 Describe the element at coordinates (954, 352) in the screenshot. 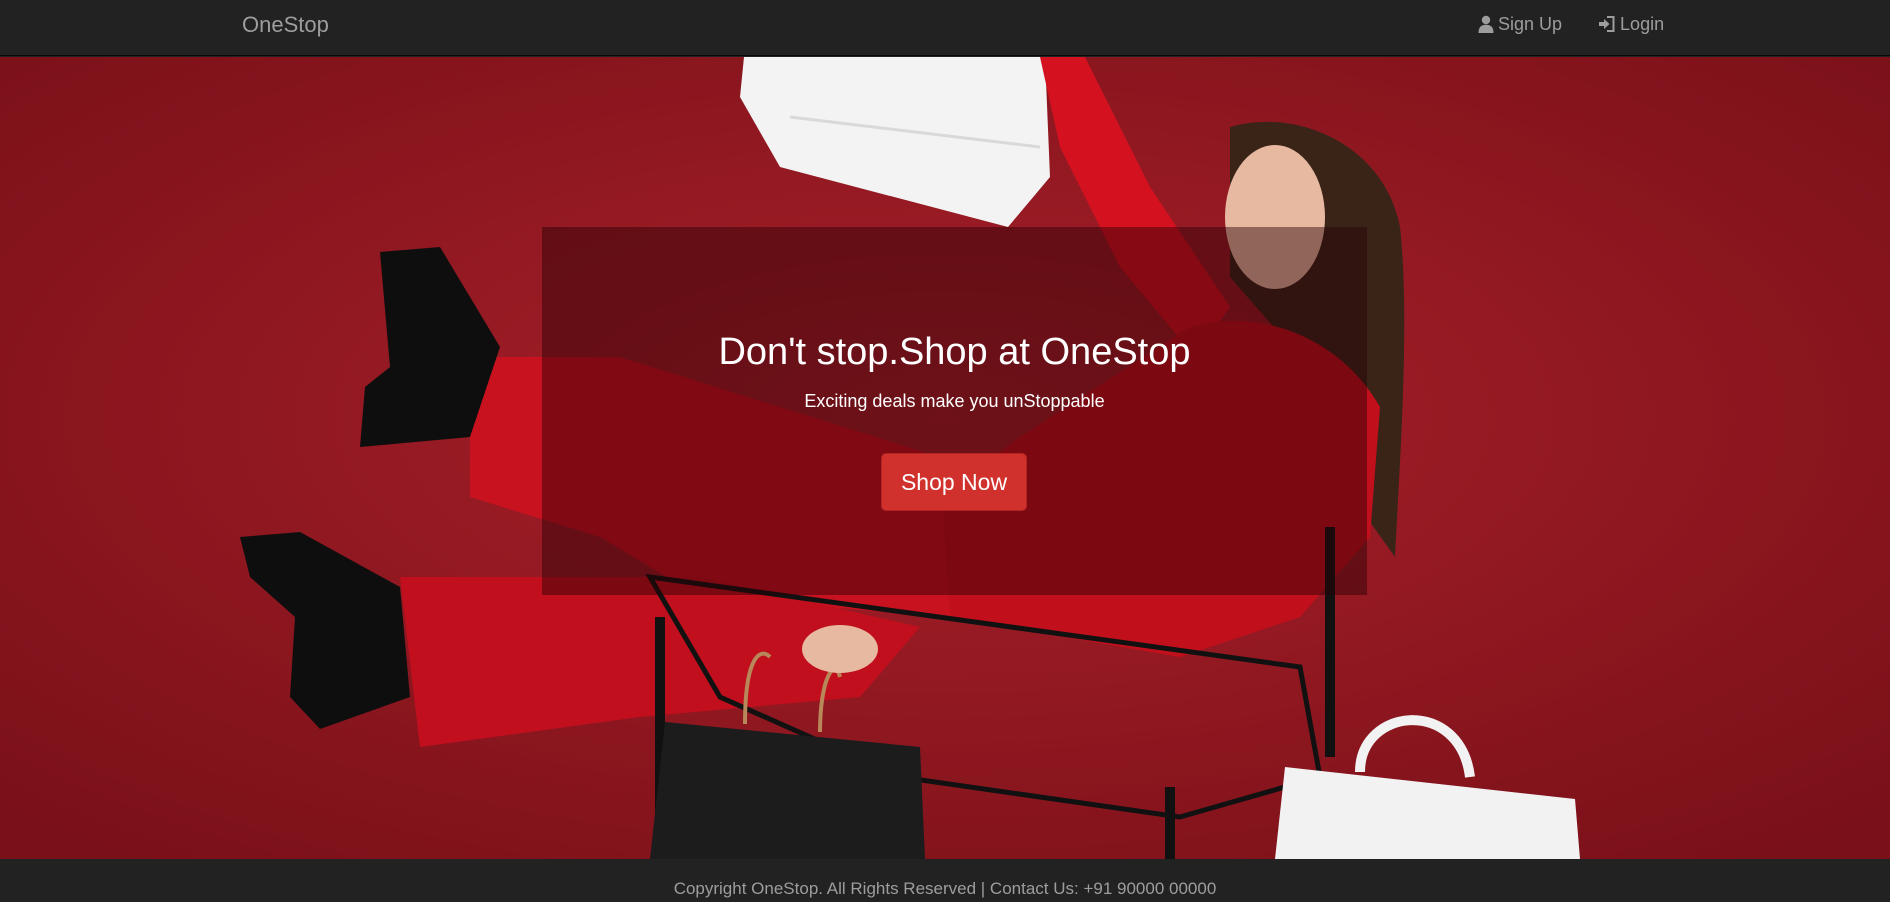

I see `hero-headline: Don't stop.Shop at OneStop` at that location.